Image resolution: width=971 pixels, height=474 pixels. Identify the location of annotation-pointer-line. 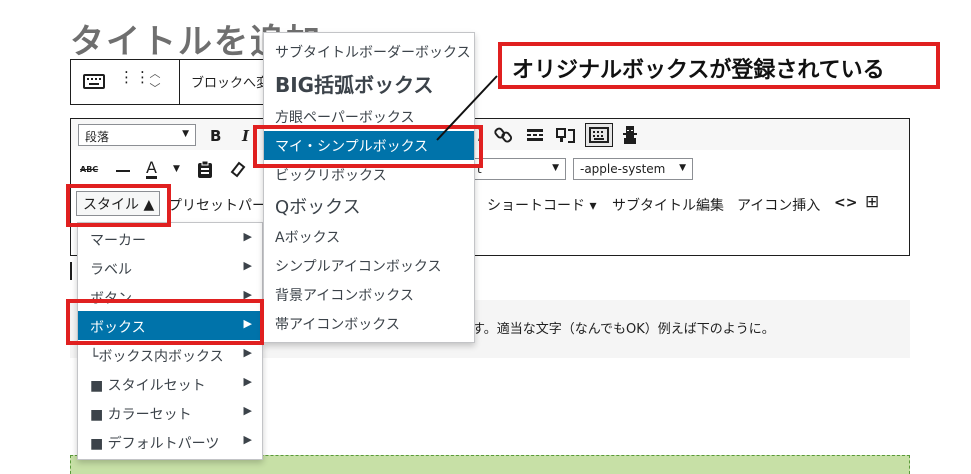
(467, 108).